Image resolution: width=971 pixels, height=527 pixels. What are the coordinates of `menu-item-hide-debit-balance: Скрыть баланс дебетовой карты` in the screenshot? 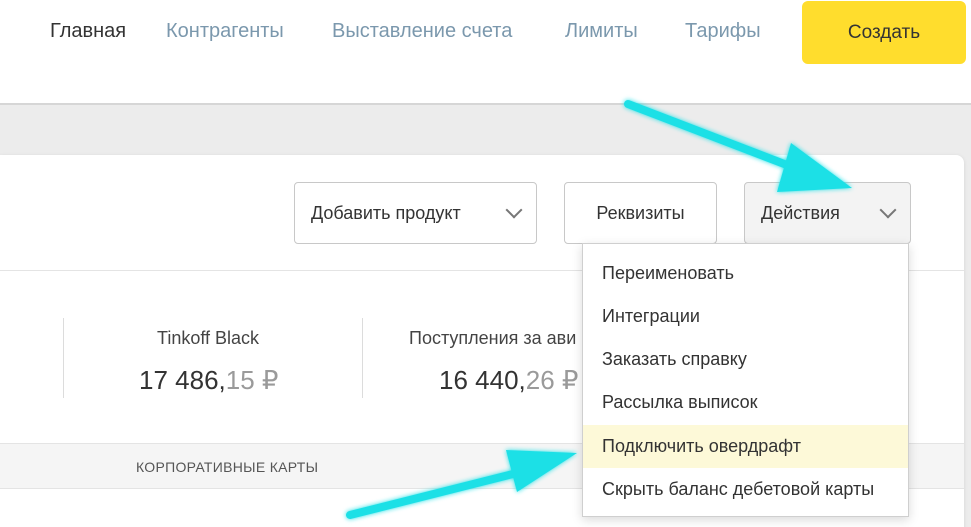 It's located at (745, 489).